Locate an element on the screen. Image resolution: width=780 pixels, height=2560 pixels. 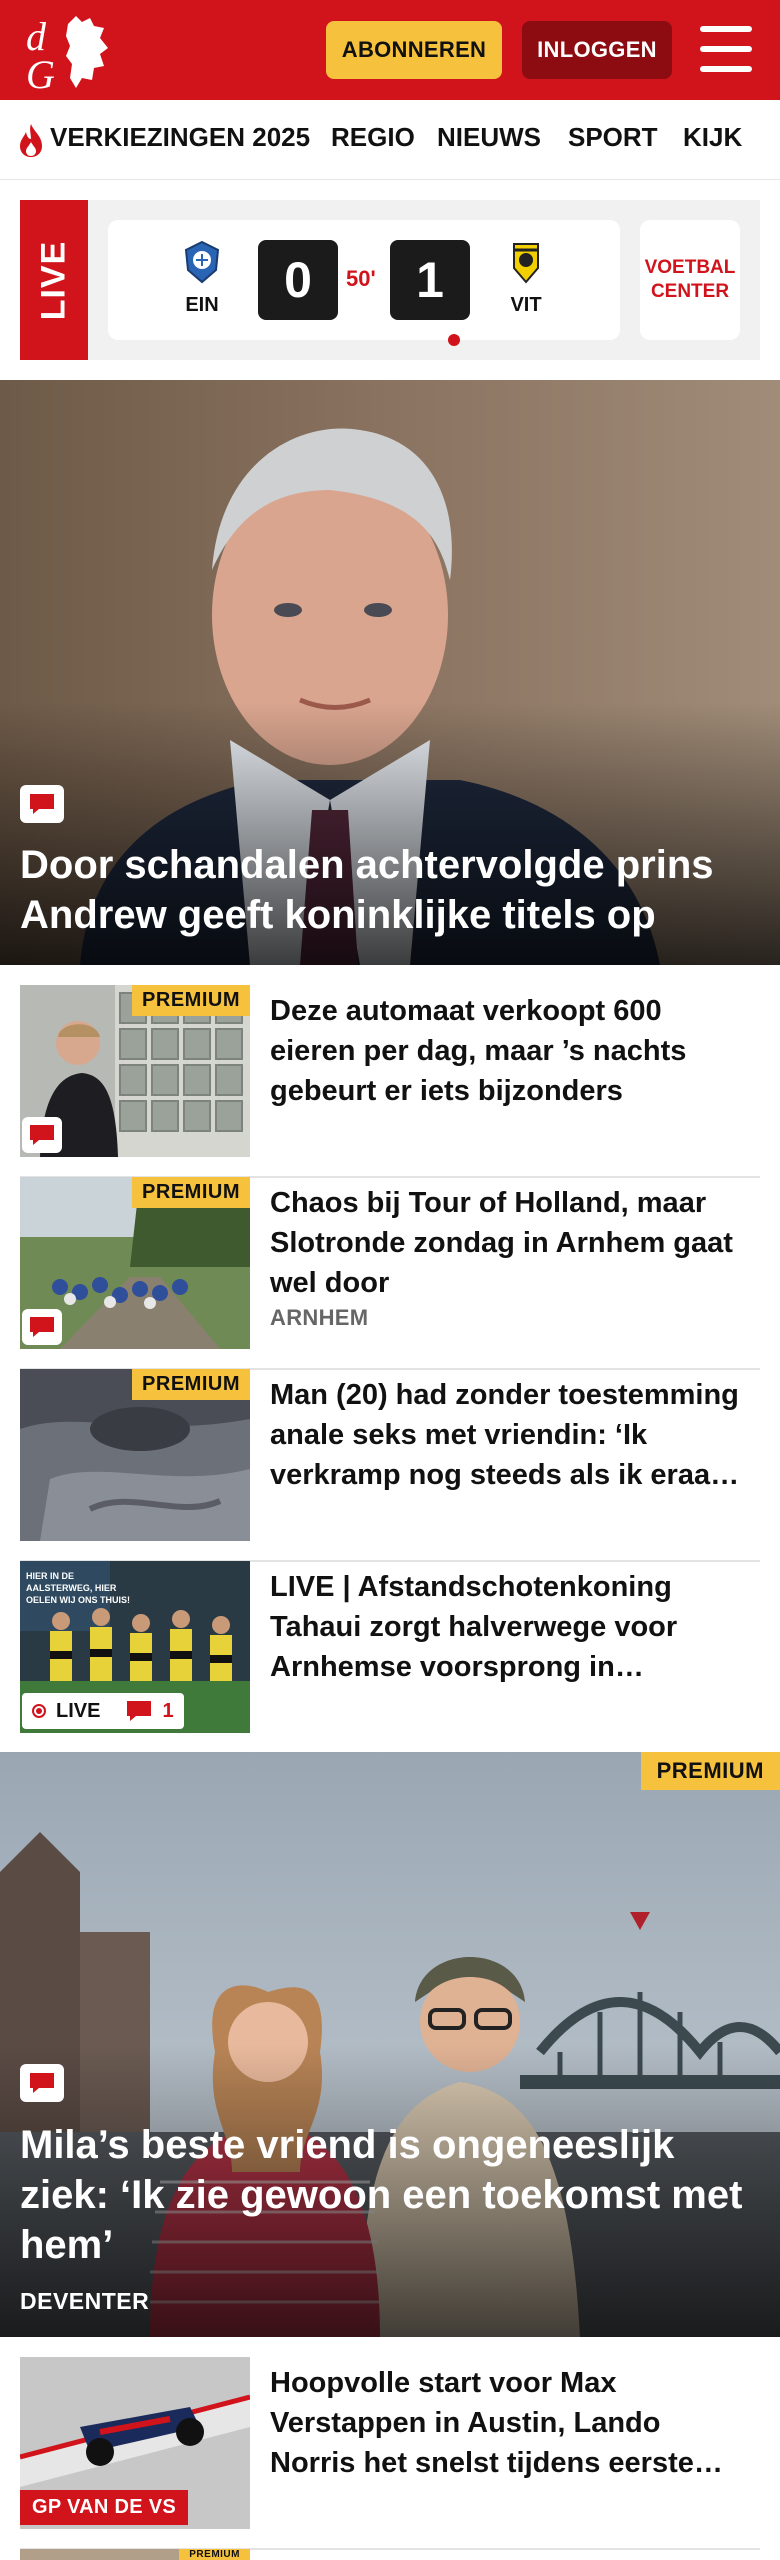
nav-item-kijk: KIJK is located at coordinates (712, 137).